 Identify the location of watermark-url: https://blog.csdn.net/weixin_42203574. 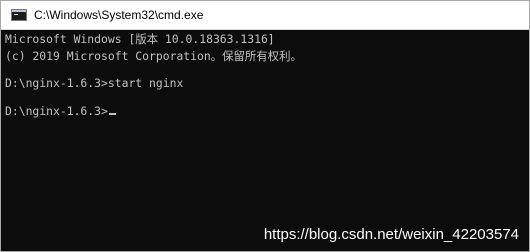
(391, 234).